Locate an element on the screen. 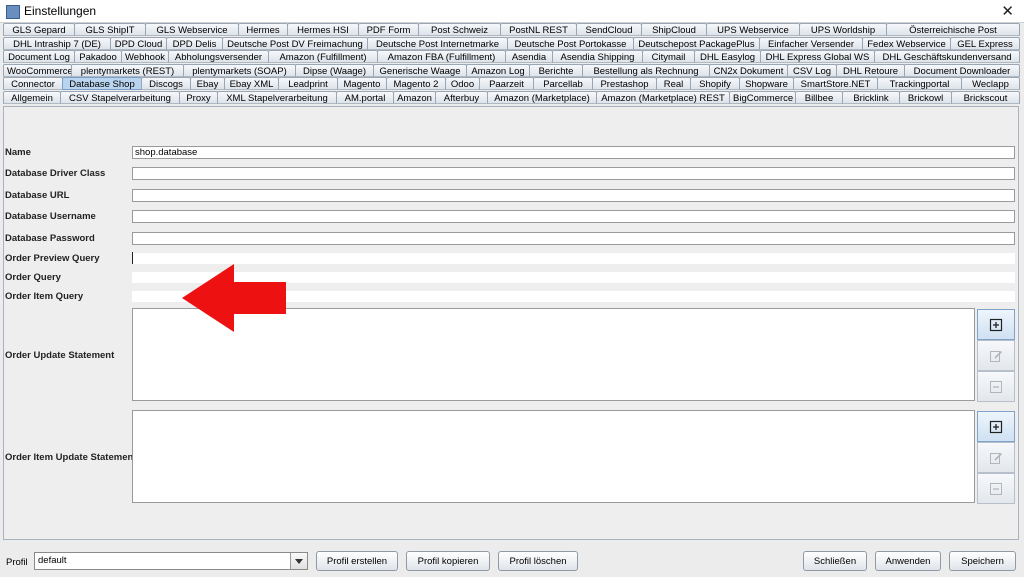 The image size is (1024, 577). tab-hermes-hsi: Hermes HSI is located at coordinates (323, 29).